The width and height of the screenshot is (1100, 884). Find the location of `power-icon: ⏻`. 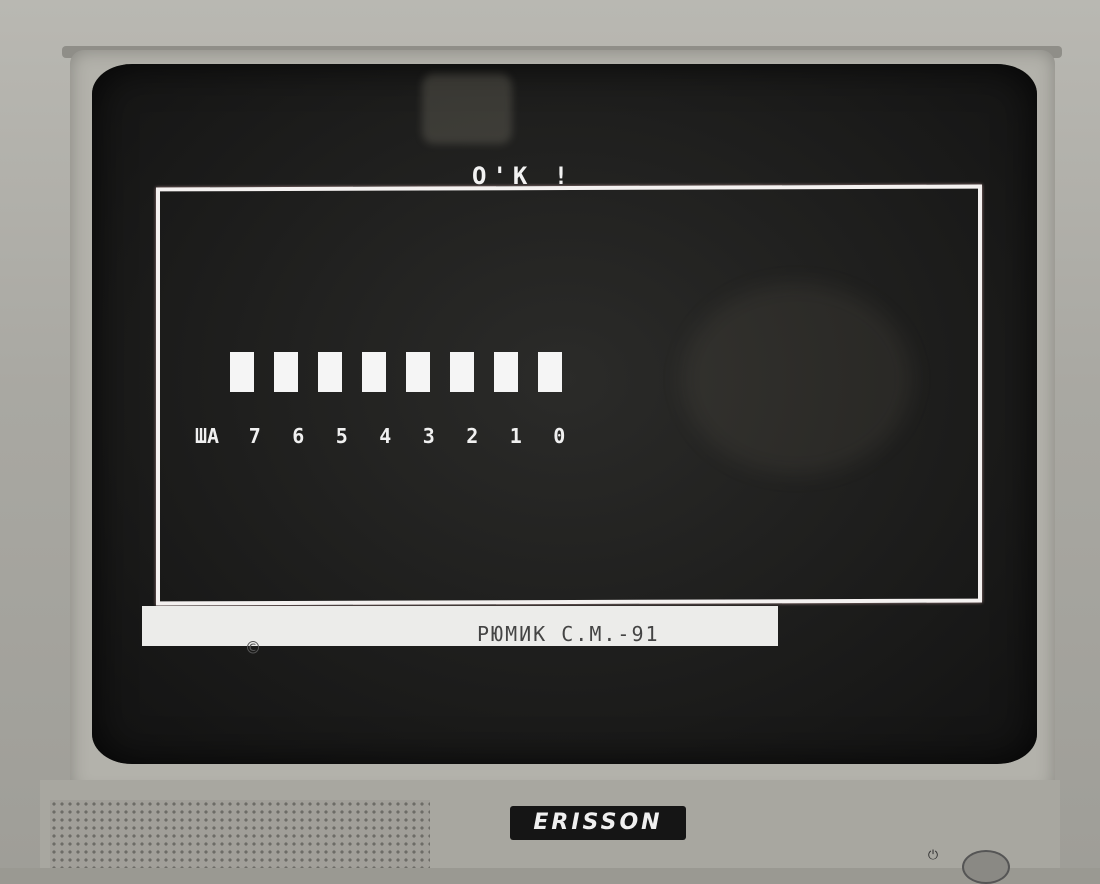

power-icon: ⏻ is located at coordinates (933, 856).